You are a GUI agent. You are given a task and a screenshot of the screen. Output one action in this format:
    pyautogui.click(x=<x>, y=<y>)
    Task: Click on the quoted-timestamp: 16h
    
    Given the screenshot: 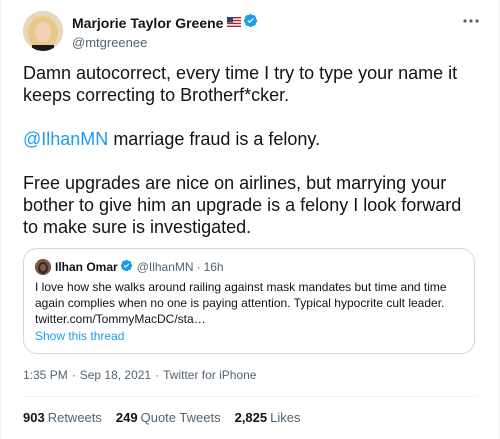 What is the action you would take?
    pyautogui.click(x=213, y=267)
    